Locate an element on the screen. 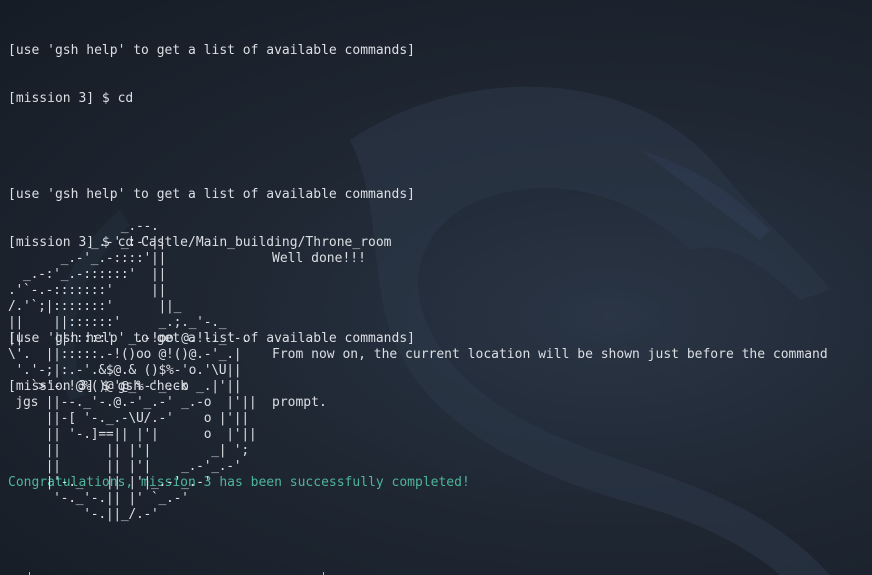 The image size is (872, 575). well-done-text: Well done!!! is located at coordinates (319, 258).